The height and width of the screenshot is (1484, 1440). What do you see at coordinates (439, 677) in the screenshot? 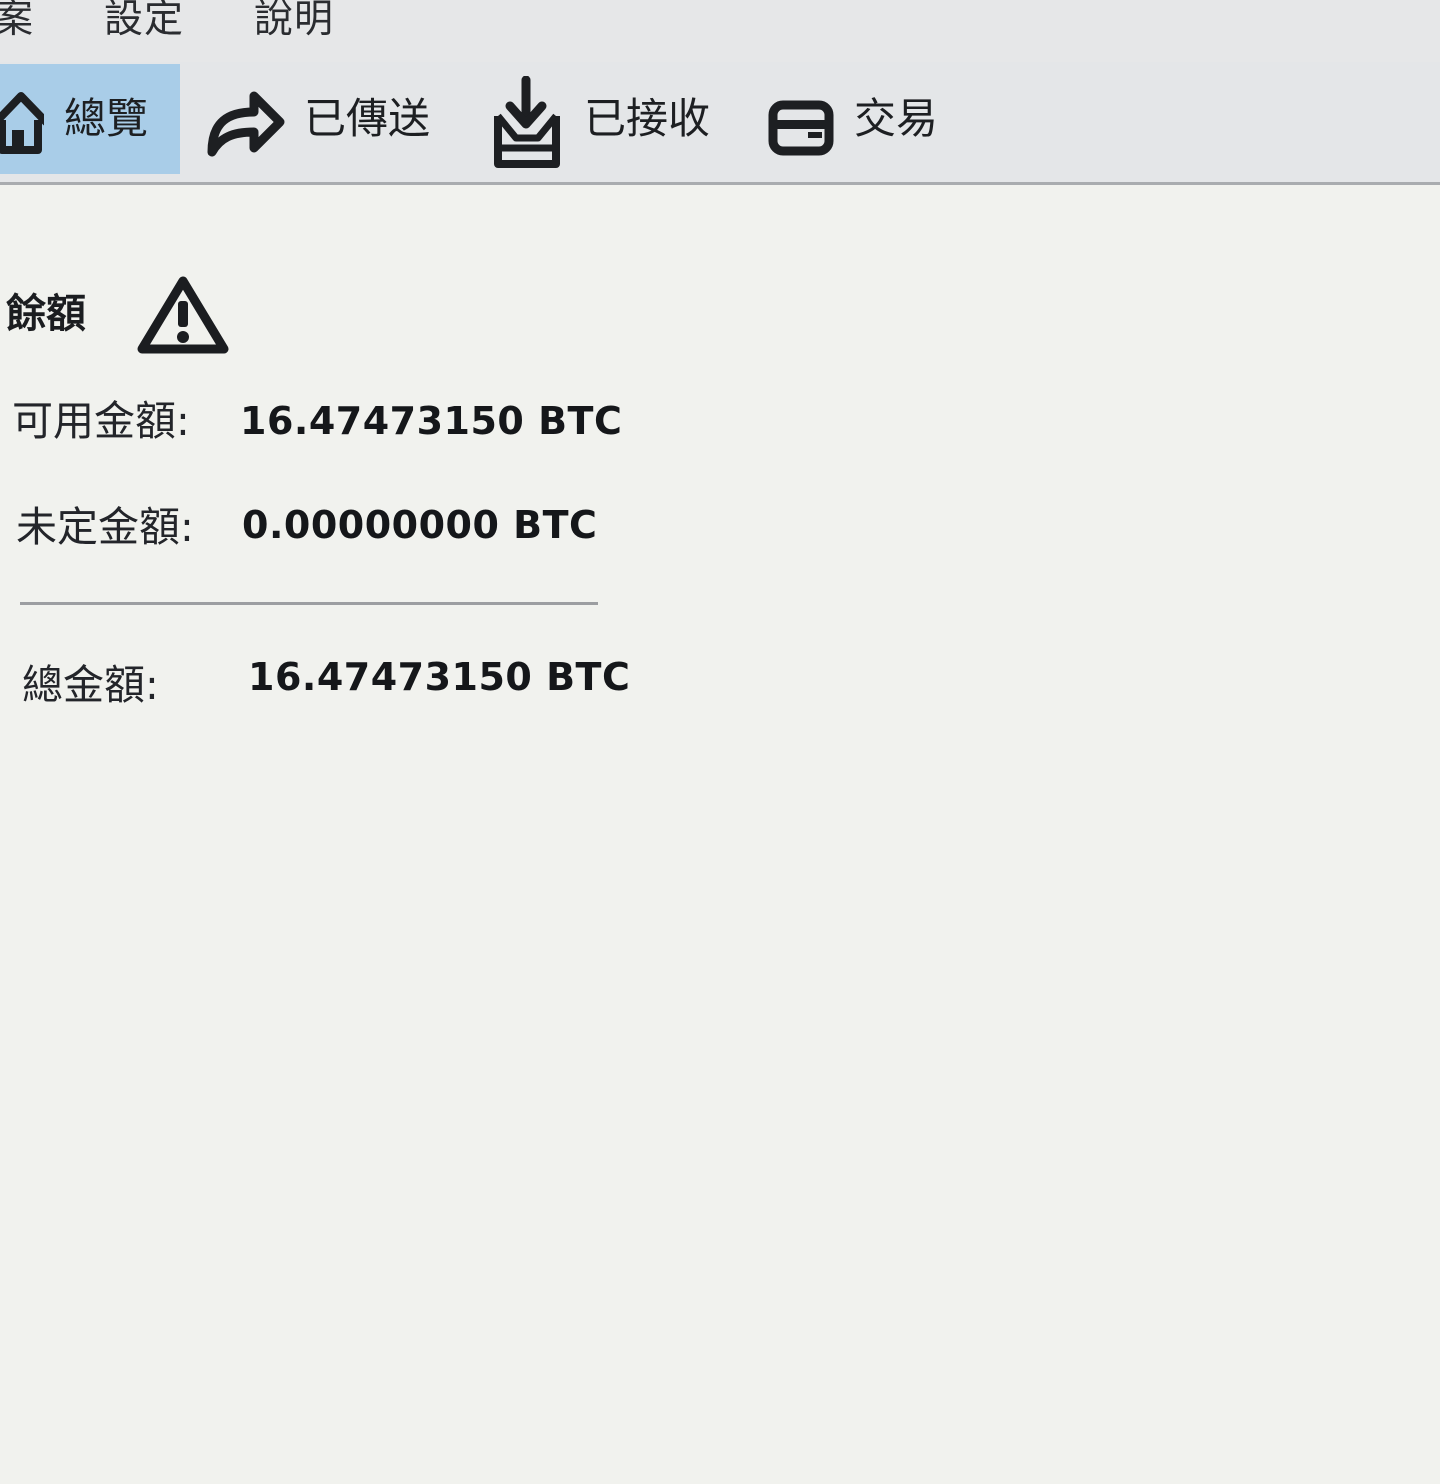
I see `total-value: 16.47473150 BTC` at bounding box center [439, 677].